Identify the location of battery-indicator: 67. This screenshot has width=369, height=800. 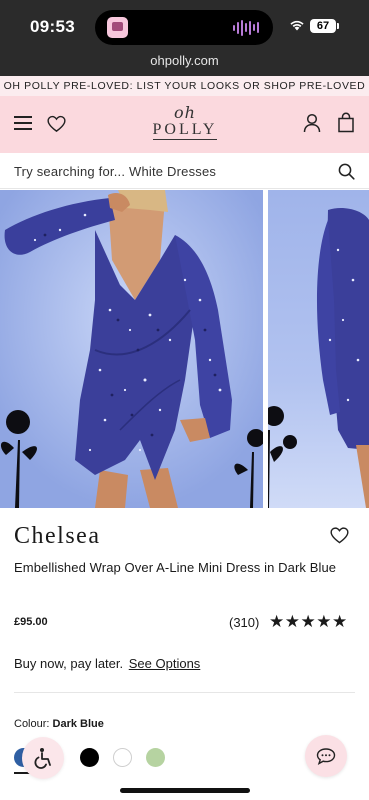
(324, 26).